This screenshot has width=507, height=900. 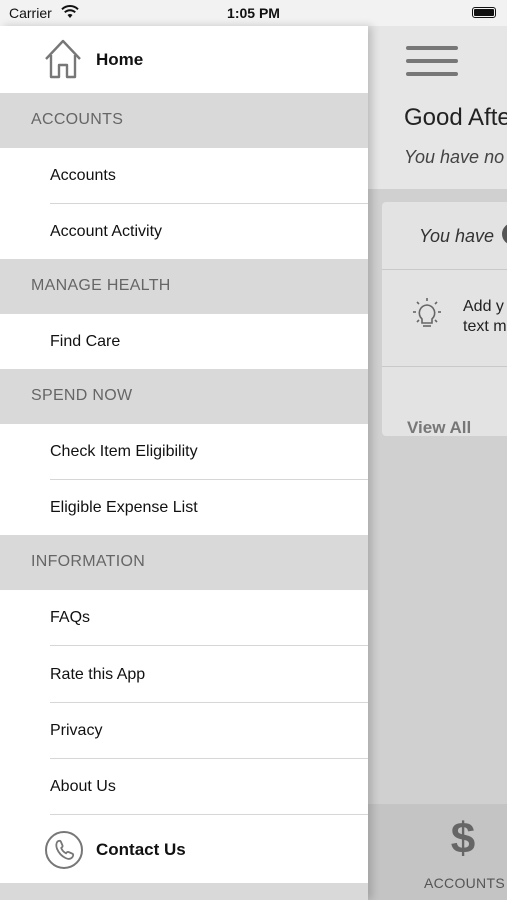 What do you see at coordinates (101, 285) in the screenshot?
I see `section-title: MANAGE HEALTH` at bounding box center [101, 285].